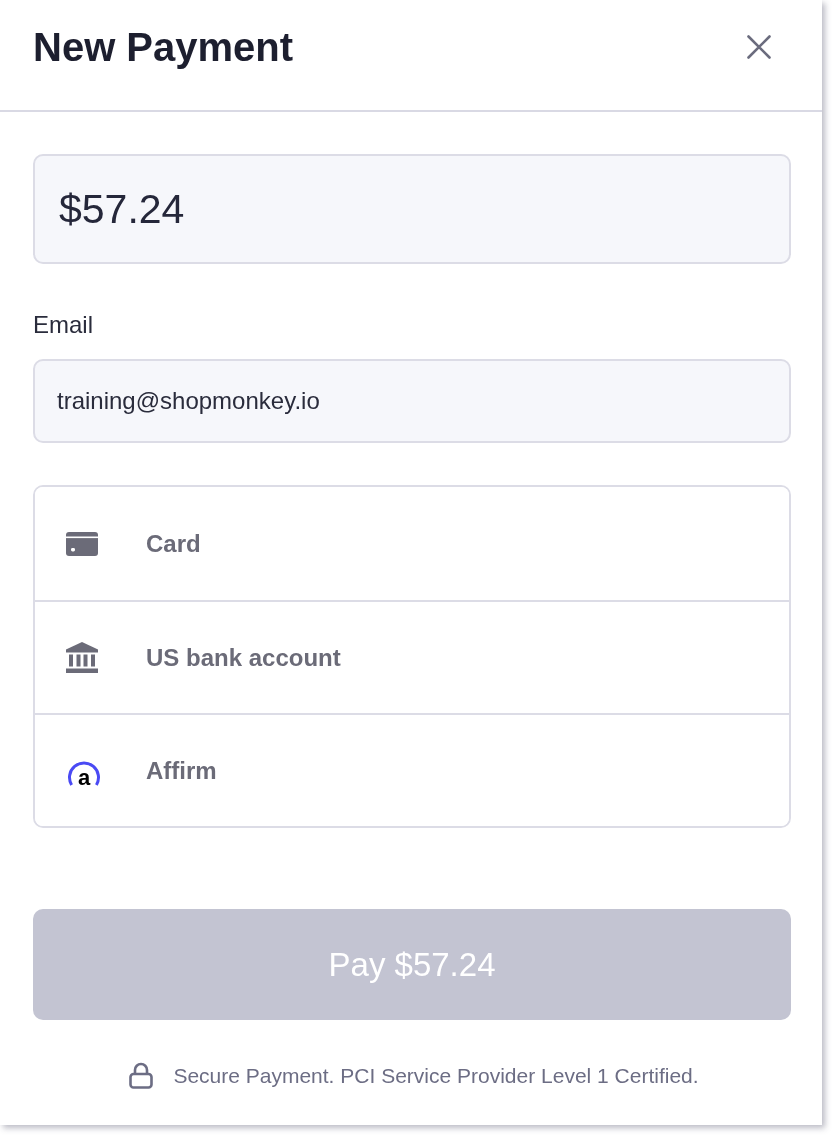 This screenshot has width=838, height=1142. Describe the element at coordinates (141, 1075) in the screenshot. I see `lock-icon` at that location.